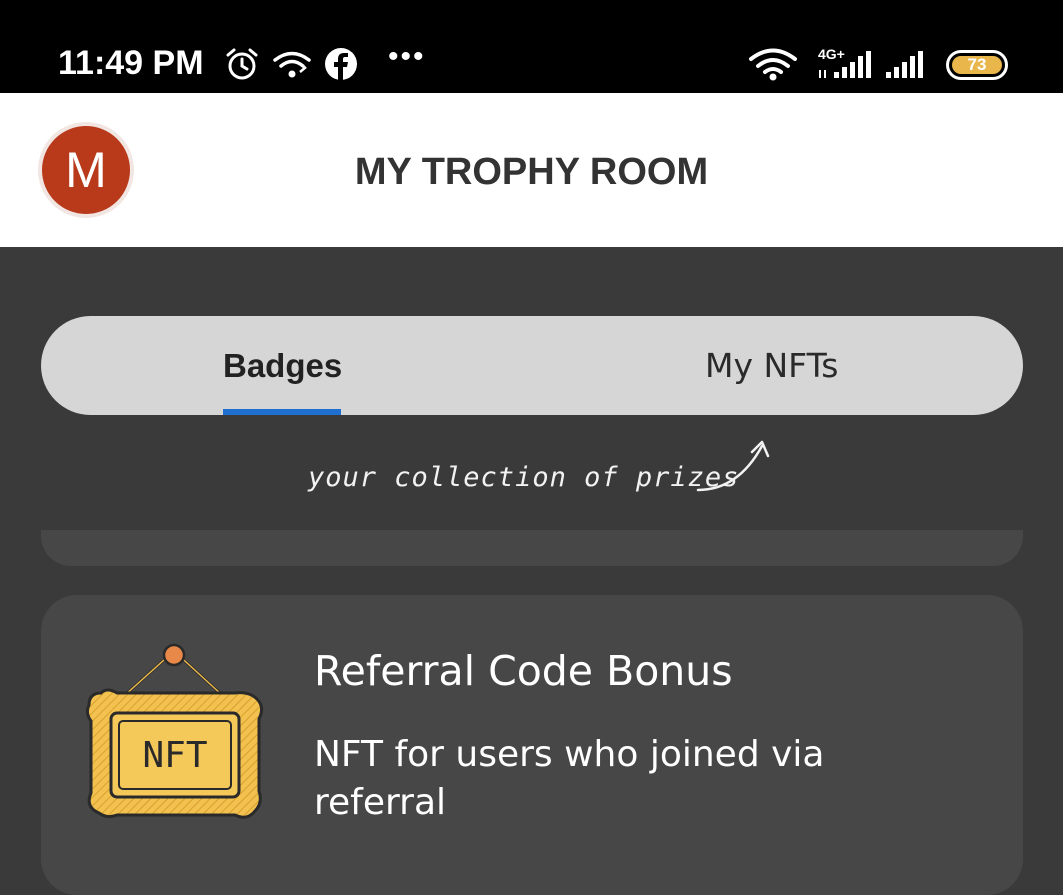  I want to click on status-time: 11:49 PM, so click(131, 63).